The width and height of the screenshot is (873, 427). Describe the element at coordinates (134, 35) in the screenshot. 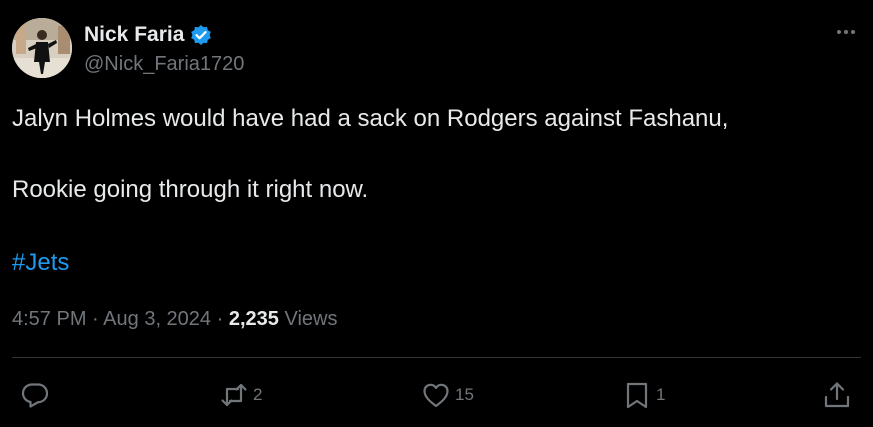

I see `author-display-name: Nick Faria` at that location.